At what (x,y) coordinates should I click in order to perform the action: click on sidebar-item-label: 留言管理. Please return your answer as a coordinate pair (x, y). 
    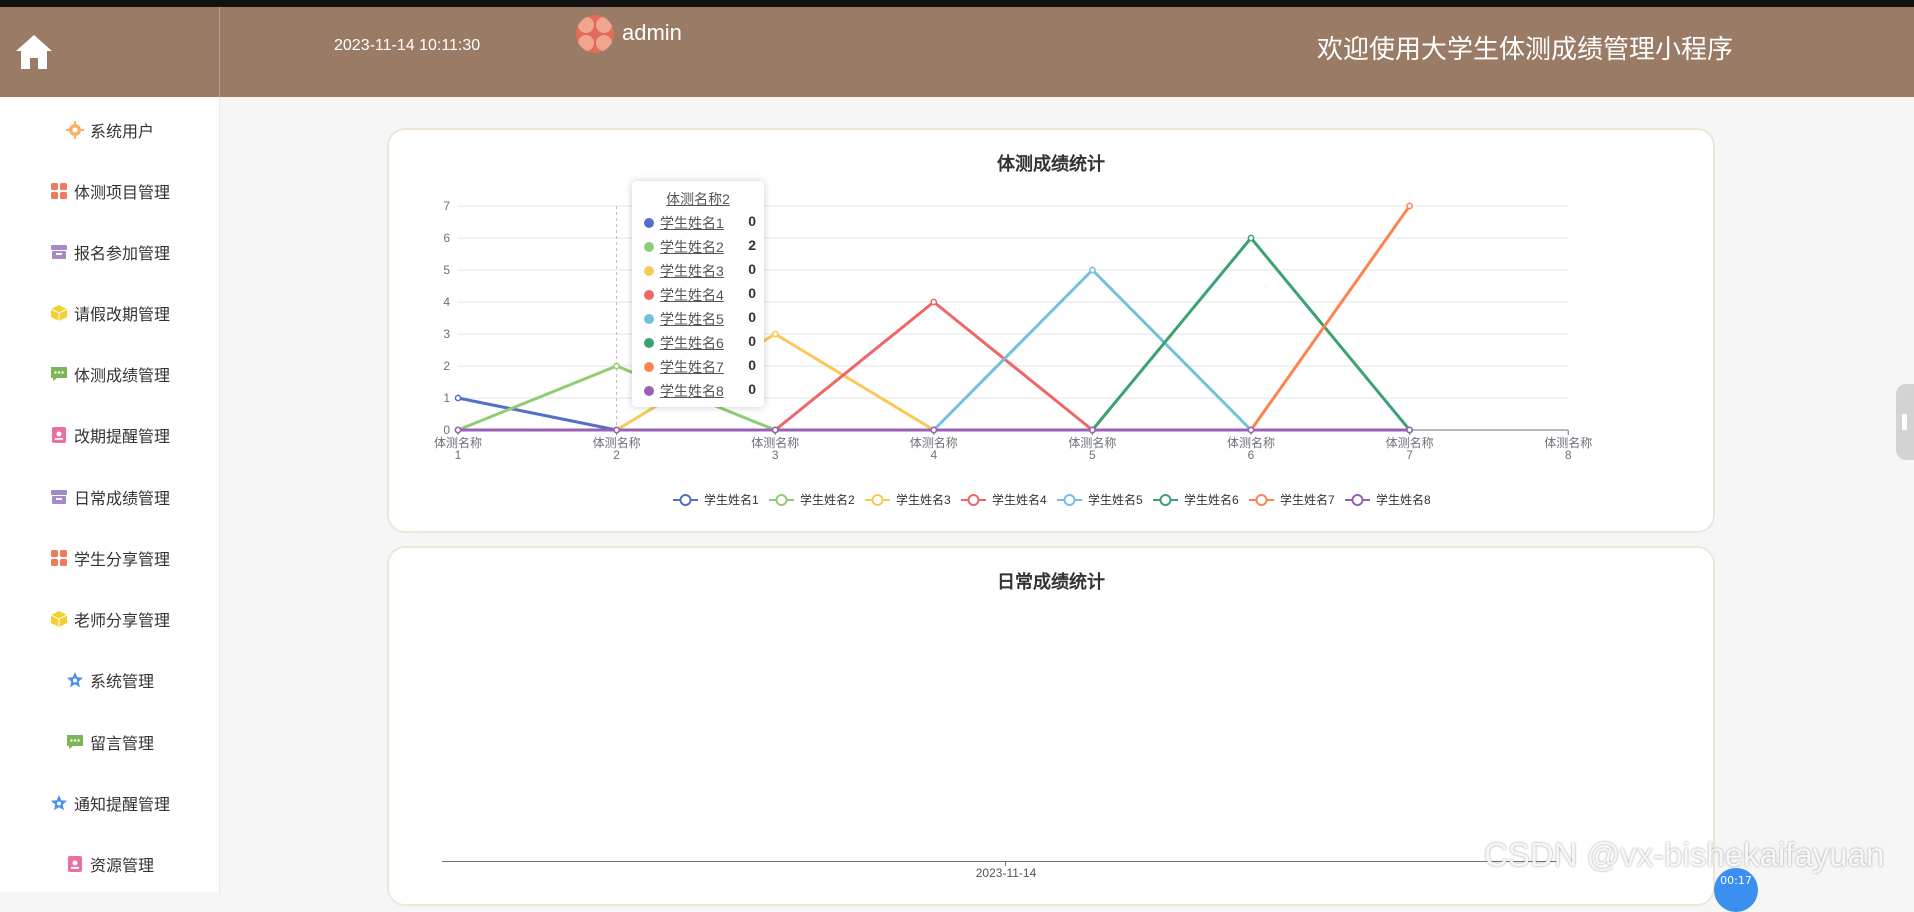
    Looking at the image, I should click on (121, 744).